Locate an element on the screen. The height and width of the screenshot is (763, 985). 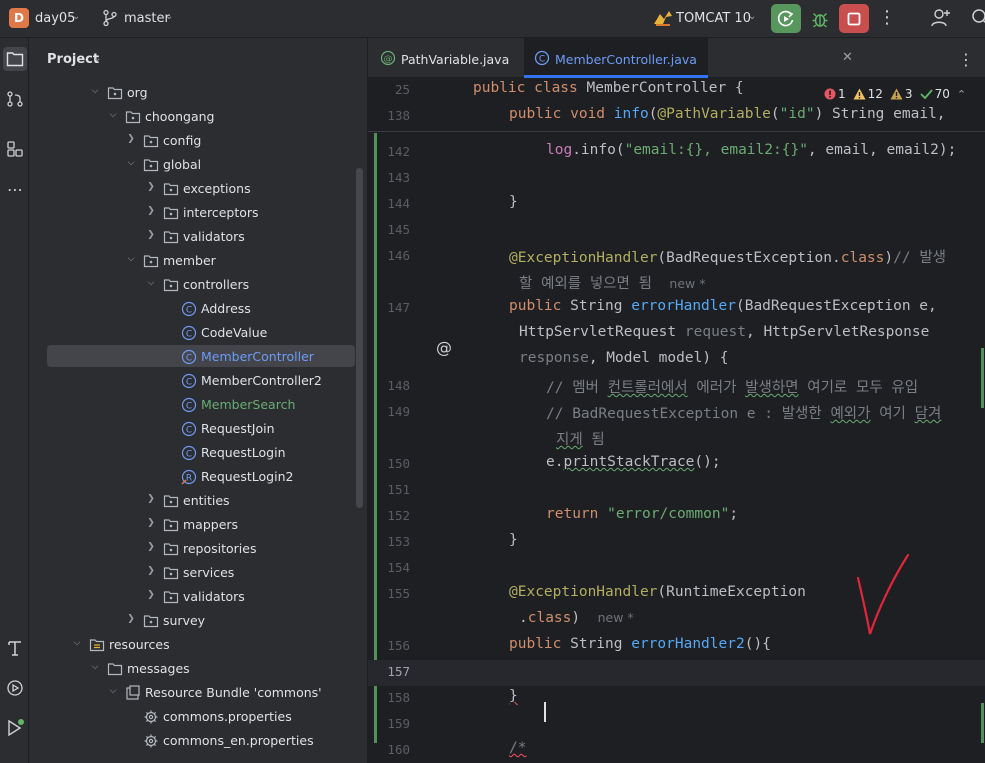
tree-item: ⌵ org is located at coordinates (198, 93).